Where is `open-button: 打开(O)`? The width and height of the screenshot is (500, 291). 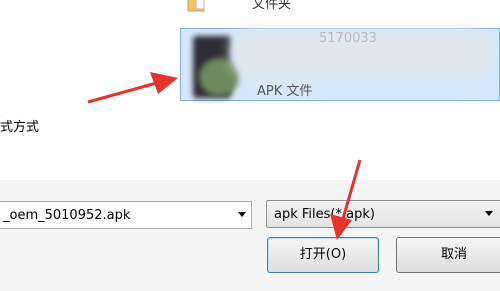
open-button: 打开(O) is located at coordinates (323, 255).